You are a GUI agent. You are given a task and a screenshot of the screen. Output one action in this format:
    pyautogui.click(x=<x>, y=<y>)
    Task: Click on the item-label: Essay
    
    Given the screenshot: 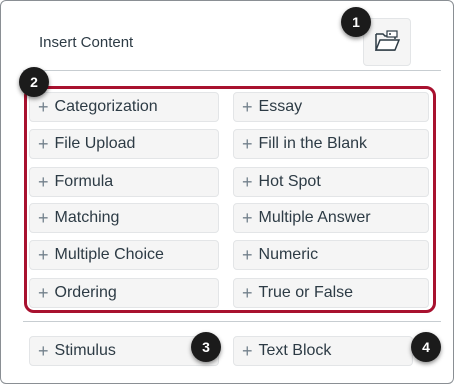 What is the action you would take?
    pyautogui.click(x=280, y=106)
    